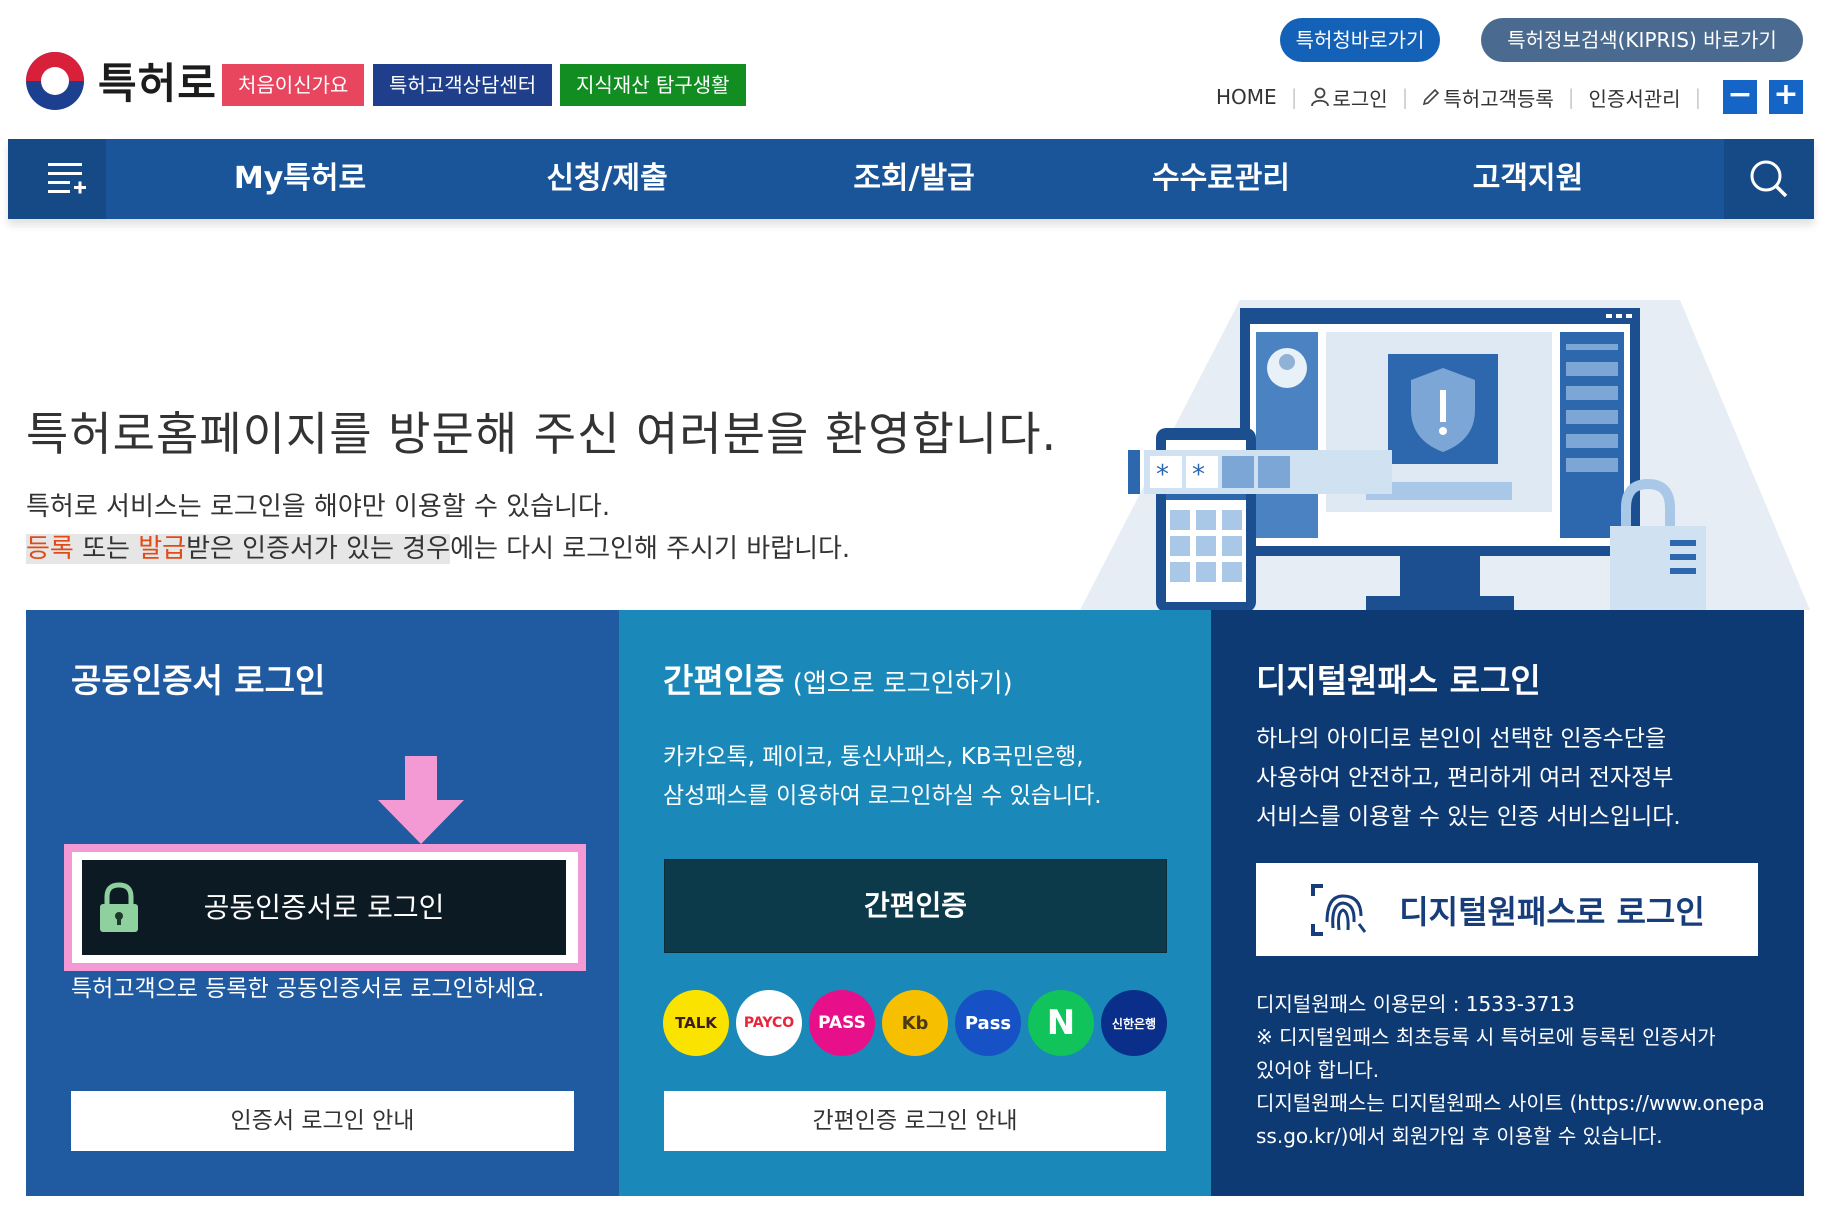  I want to click on easy-auth-title: 간편인증 (앱으로 로그인하기), so click(838, 678).